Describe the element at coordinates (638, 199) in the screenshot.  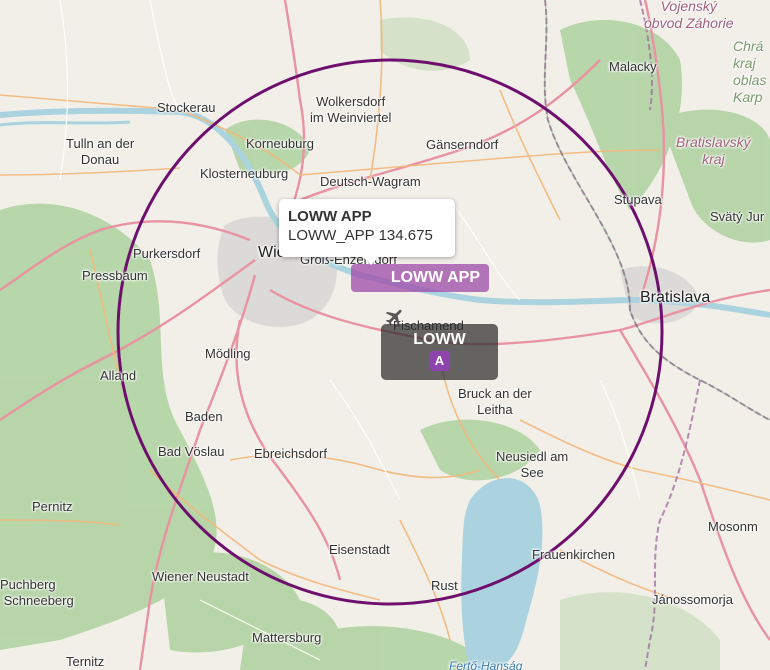
I see `place-label-stupava: Stupava` at that location.